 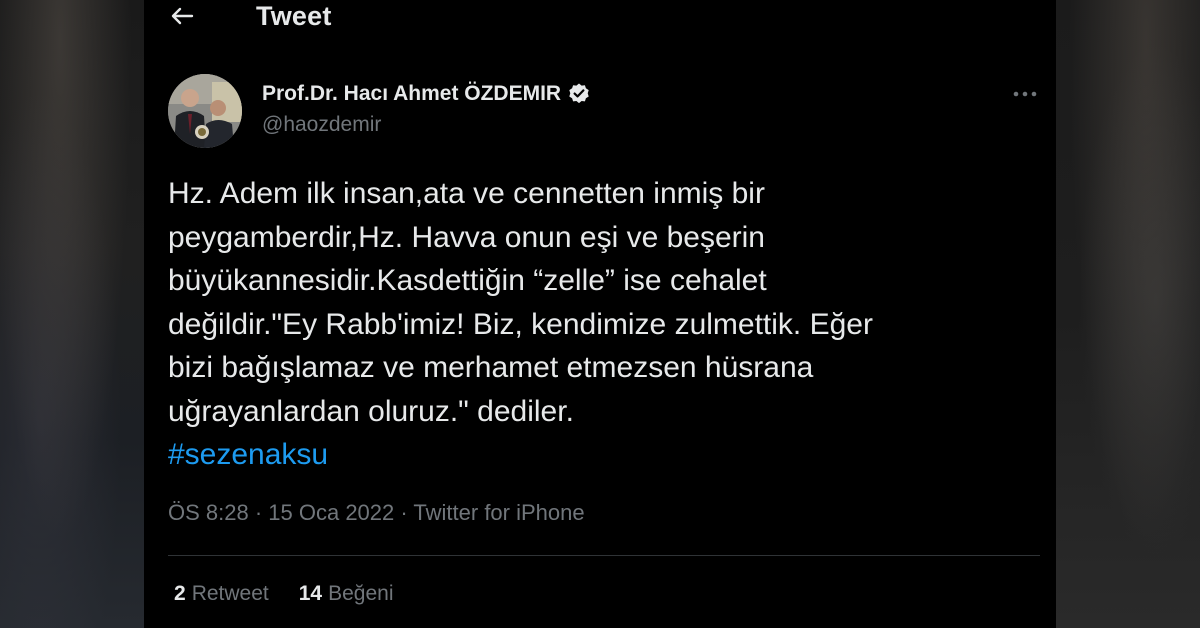 What do you see at coordinates (411, 94) in the screenshot?
I see `author-display-name: Prof.Dr. Hacı Ahmet ÖZDEMIR` at bounding box center [411, 94].